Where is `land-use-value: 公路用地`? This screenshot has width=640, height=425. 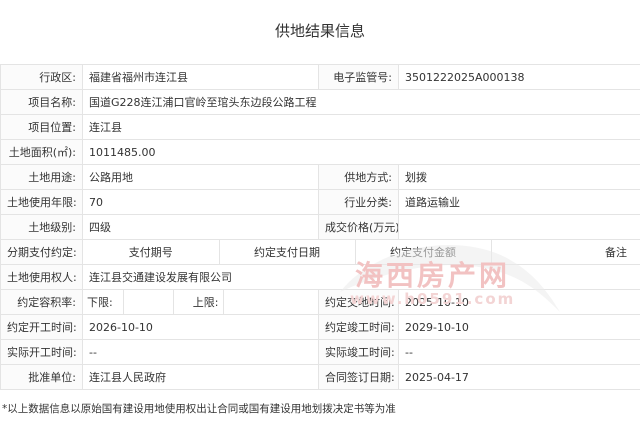
land-use-value: 公路用地 is located at coordinates (200, 177).